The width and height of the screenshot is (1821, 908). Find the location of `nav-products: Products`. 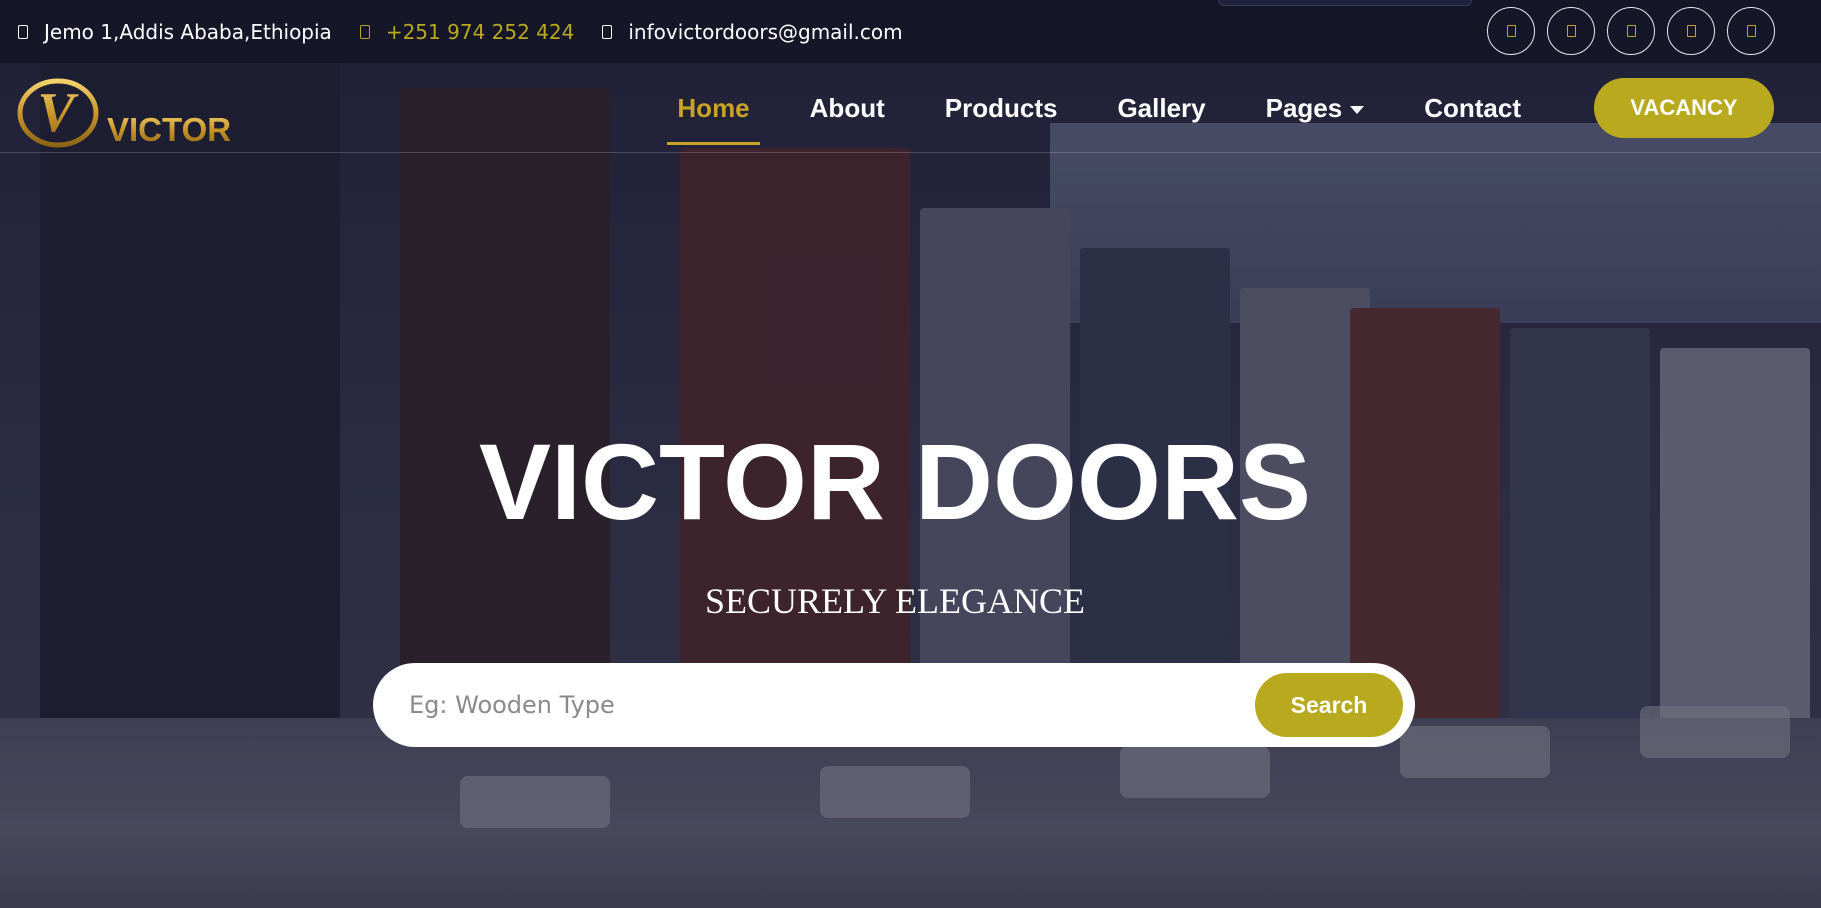

nav-products: Products is located at coordinates (1001, 108).